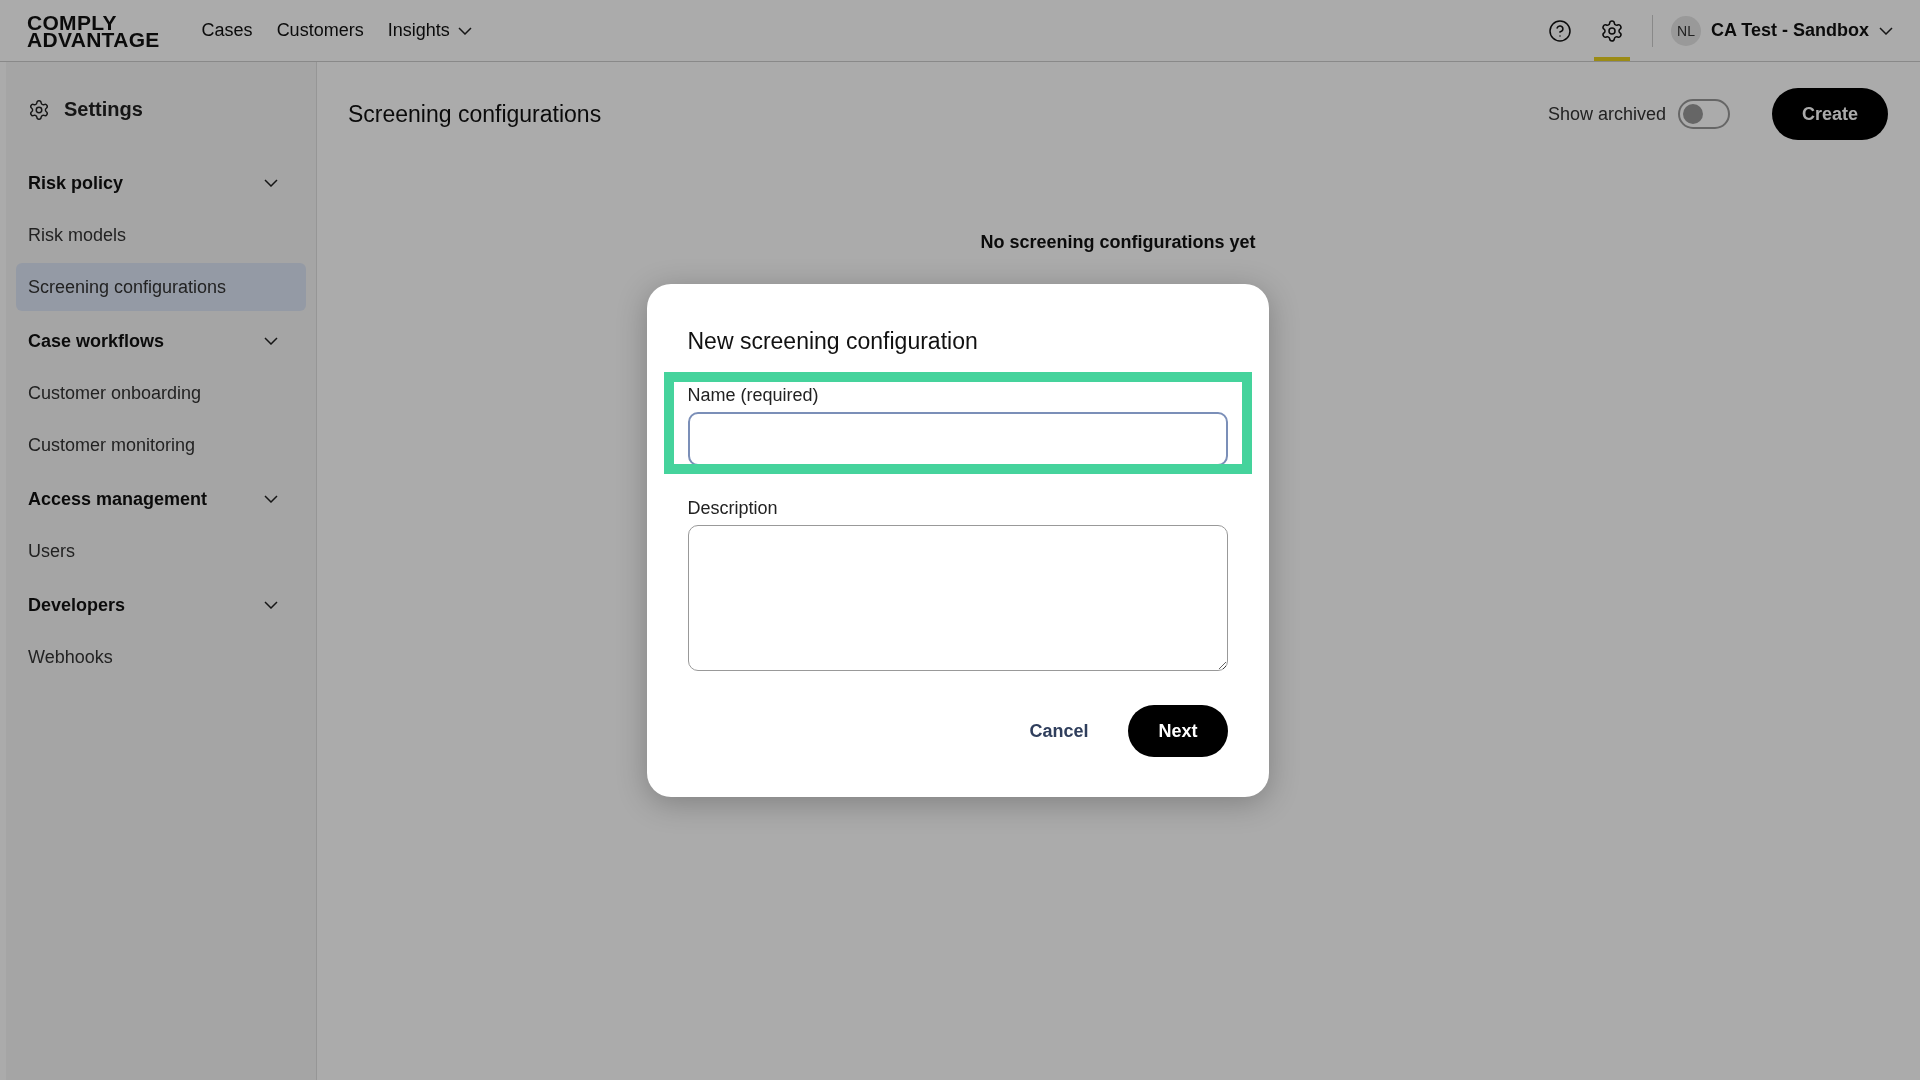  What do you see at coordinates (429, 30) in the screenshot?
I see `nav-link: Insights` at bounding box center [429, 30].